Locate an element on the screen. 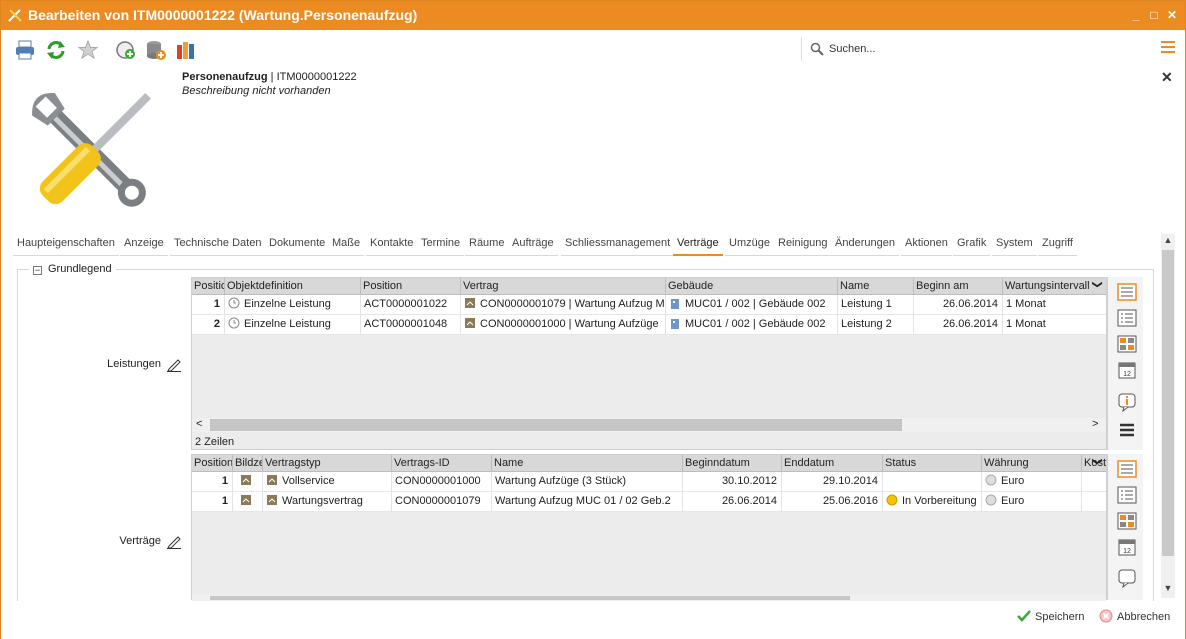  close-window-button: ✕ is located at coordinates (1172, 15).